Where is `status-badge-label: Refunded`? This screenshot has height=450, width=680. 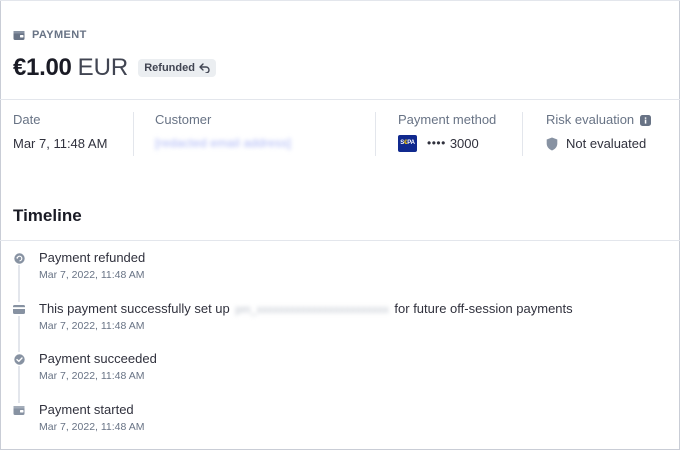
status-badge-label: Refunded is located at coordinates (169, 68).